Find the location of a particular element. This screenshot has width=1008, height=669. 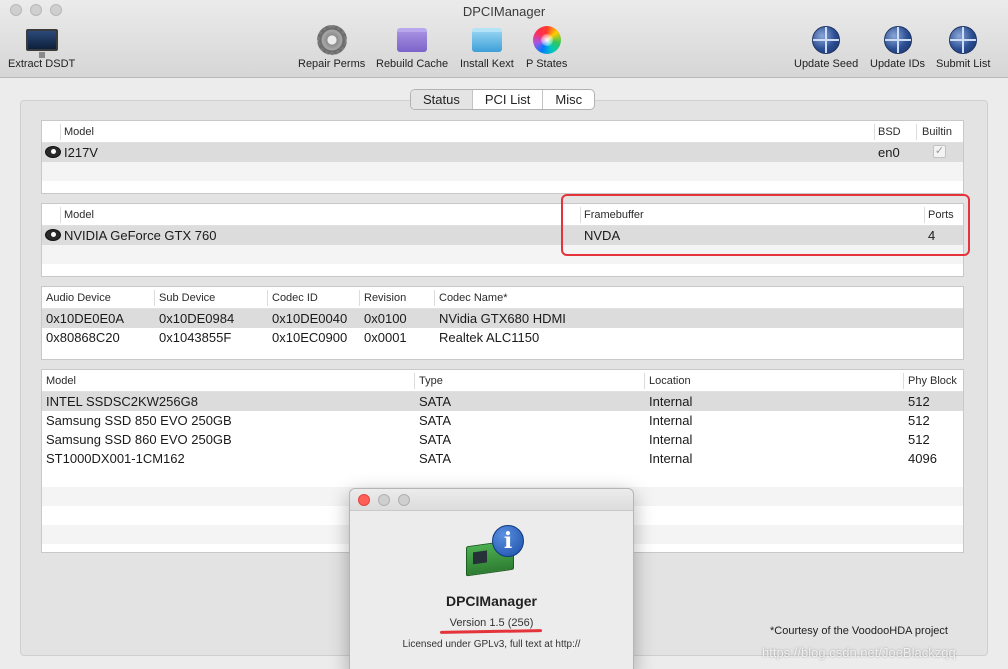

install-kext-label: Install Kext is located at coordinates (487, 64).